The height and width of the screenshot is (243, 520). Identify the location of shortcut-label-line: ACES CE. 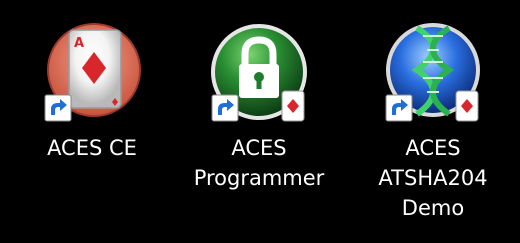
(92, 148).